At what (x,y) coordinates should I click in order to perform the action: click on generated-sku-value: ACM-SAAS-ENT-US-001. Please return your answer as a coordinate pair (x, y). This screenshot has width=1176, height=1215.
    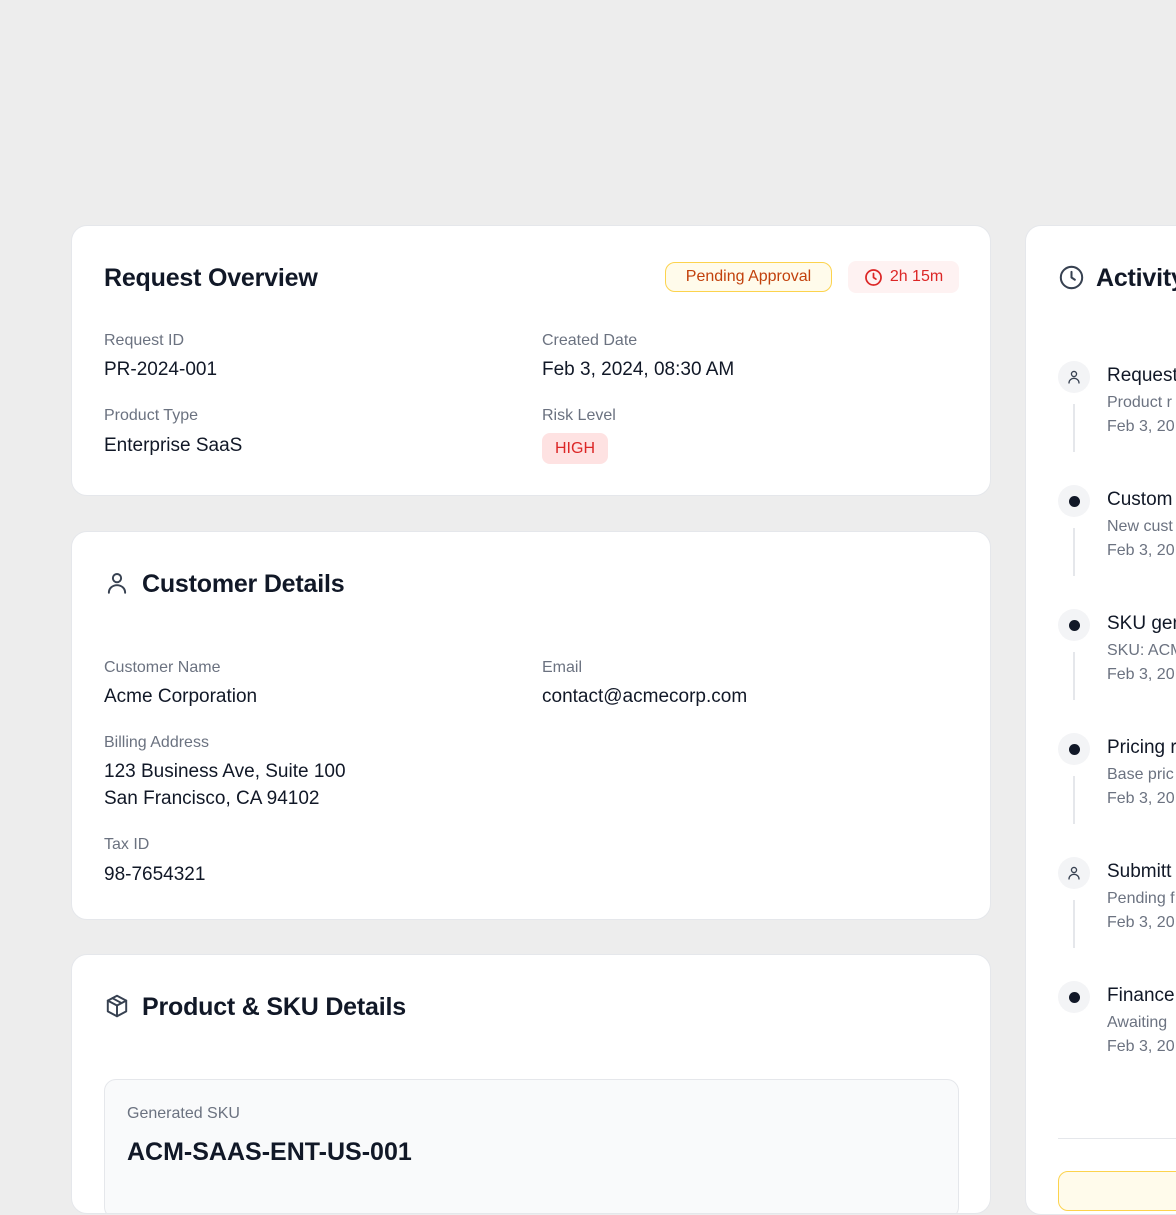
    Looking at the image, I should click on (269, 1152).